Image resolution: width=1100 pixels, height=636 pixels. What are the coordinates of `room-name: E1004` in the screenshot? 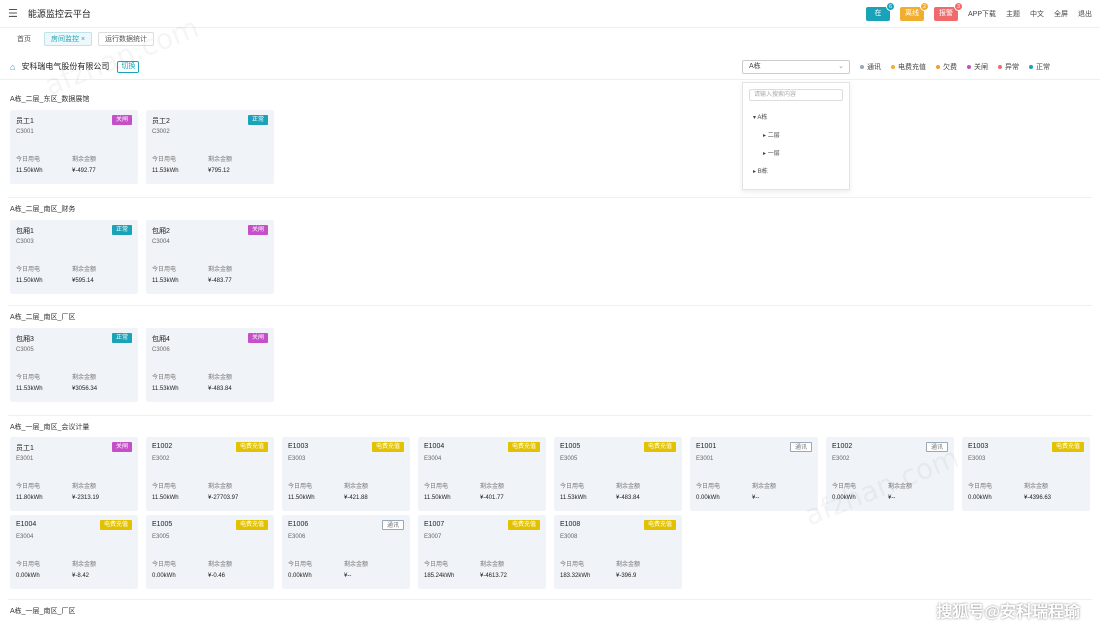 It's located at (434, 446).